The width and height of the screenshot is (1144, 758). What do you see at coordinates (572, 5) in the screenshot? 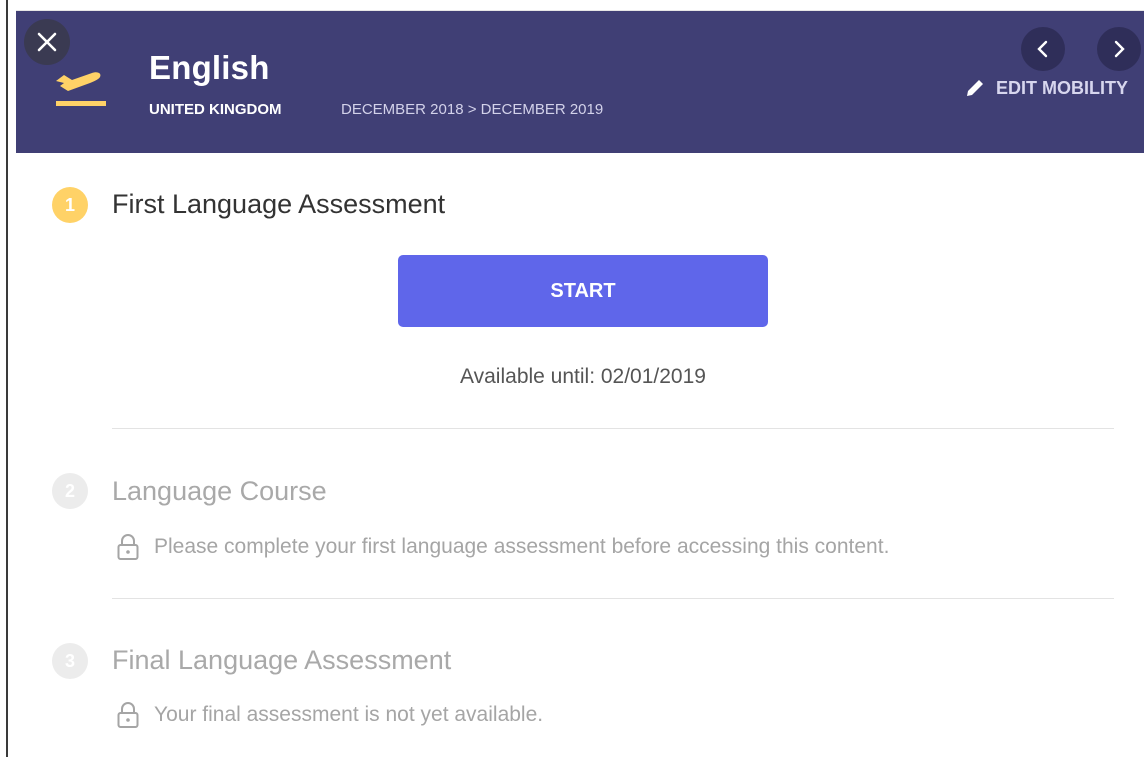
I see `top-strip` at bounding box center [572, 5].